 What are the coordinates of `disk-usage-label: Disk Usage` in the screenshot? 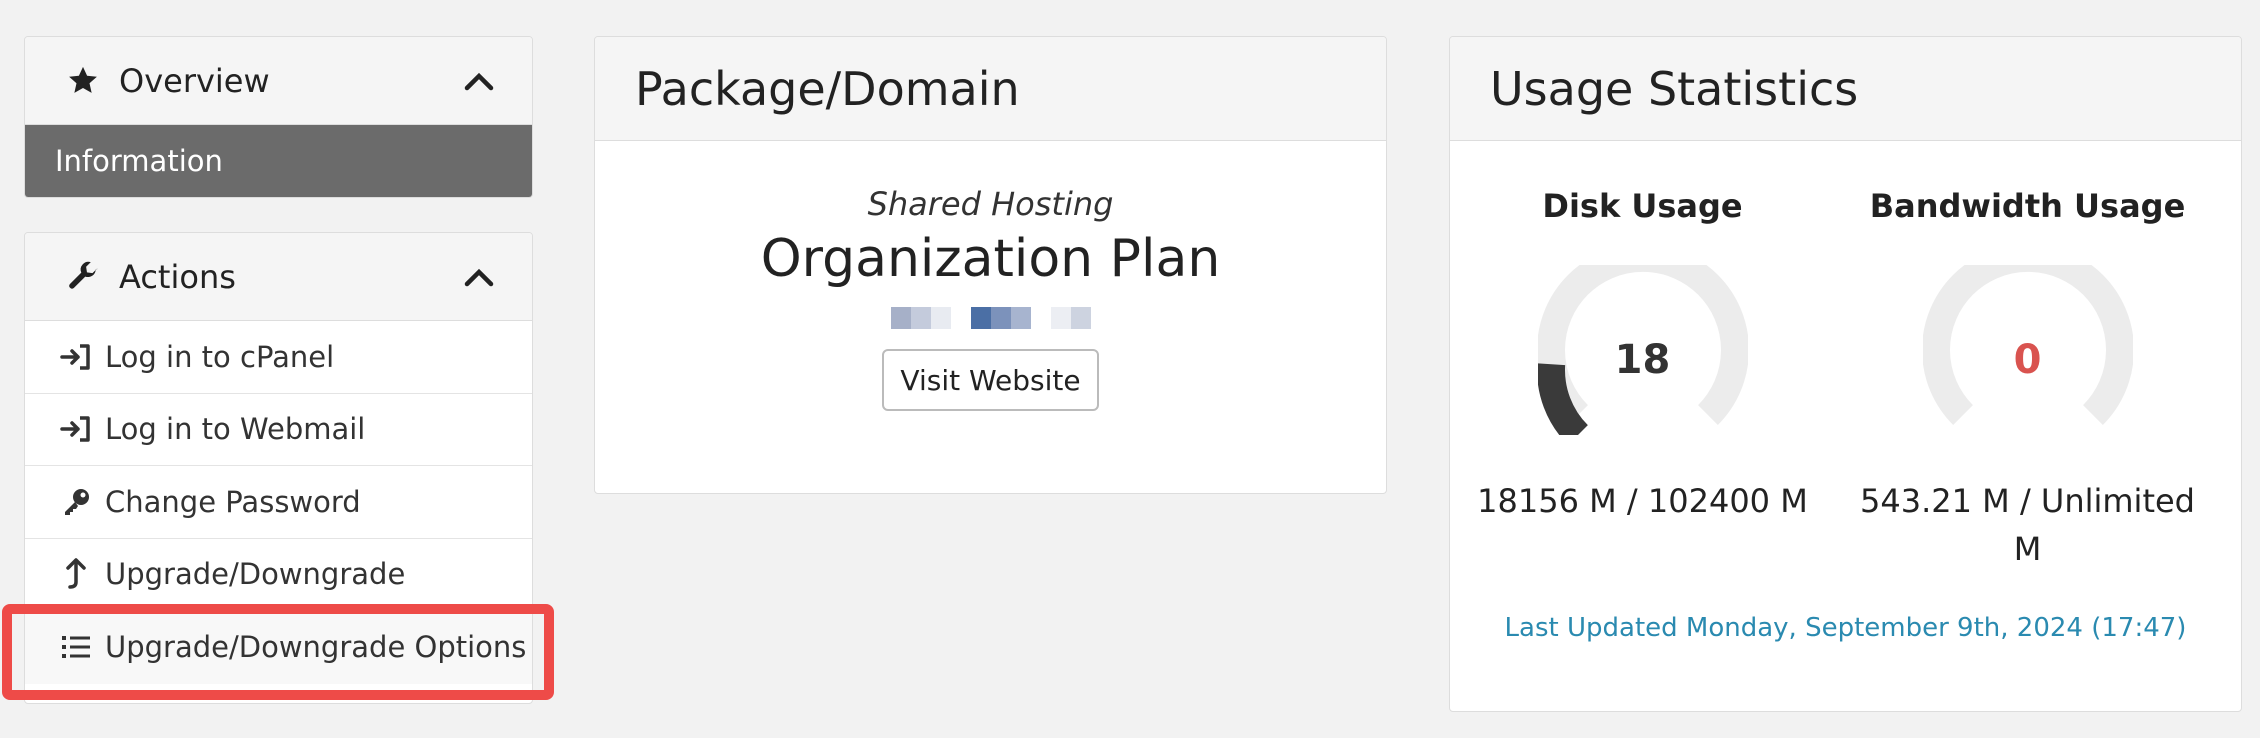 It's located at (1642, 206).